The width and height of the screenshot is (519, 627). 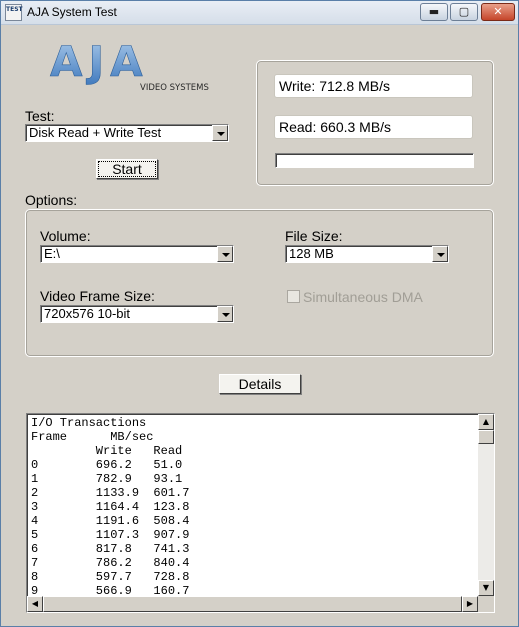 What do you see at coordinates (260, 384) in the screenshot?
I see `details-button: Details` at bounding box center [260, 384].